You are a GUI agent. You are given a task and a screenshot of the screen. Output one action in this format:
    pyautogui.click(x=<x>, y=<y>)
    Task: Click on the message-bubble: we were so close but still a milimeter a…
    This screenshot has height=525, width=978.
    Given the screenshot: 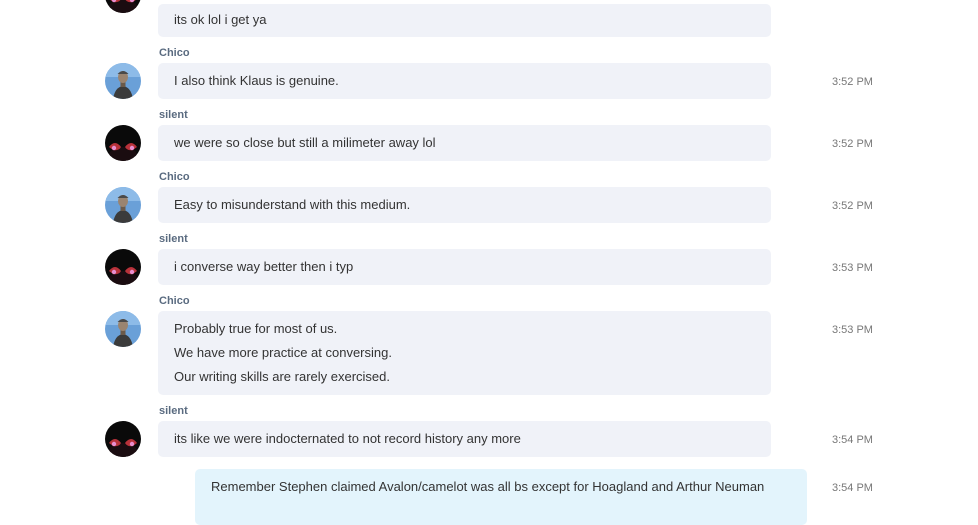 What is the action you would take?
    pyautogui.click(x=464, y=143)
    